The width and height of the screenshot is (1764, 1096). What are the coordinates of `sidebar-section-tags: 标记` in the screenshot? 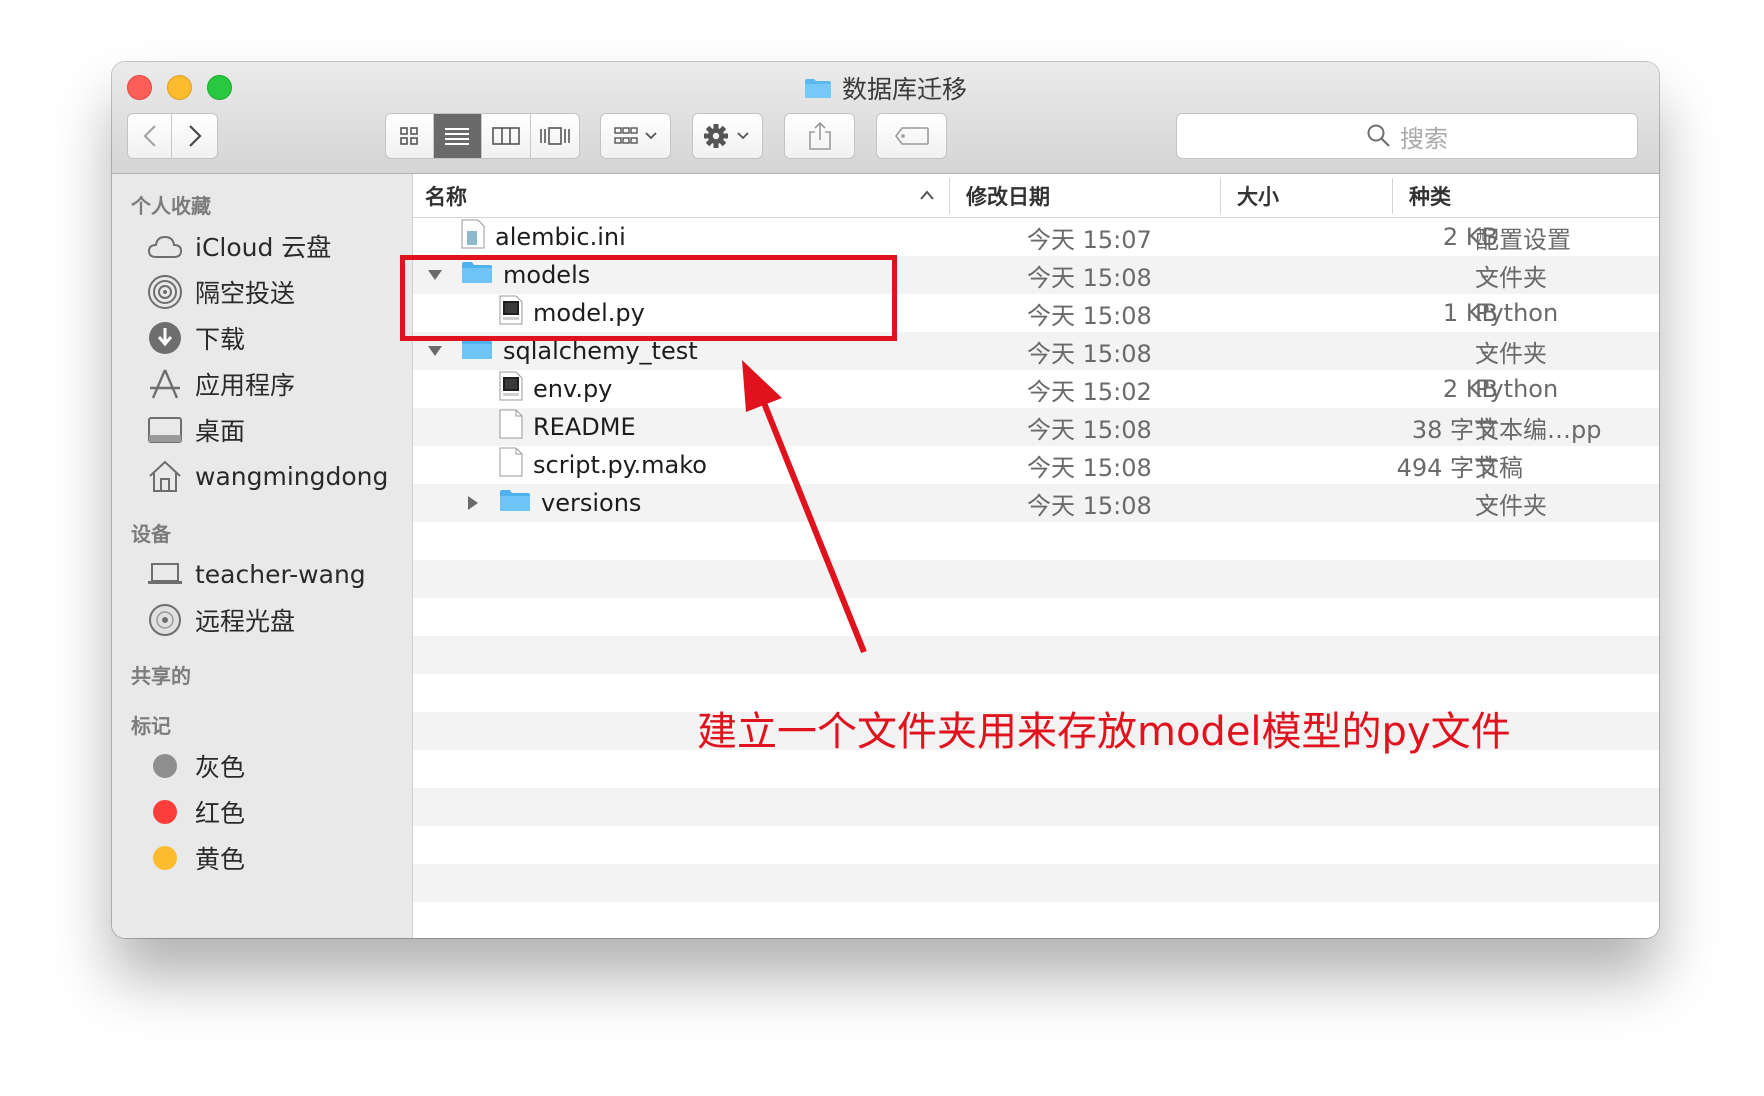 It's located at (151, 726).